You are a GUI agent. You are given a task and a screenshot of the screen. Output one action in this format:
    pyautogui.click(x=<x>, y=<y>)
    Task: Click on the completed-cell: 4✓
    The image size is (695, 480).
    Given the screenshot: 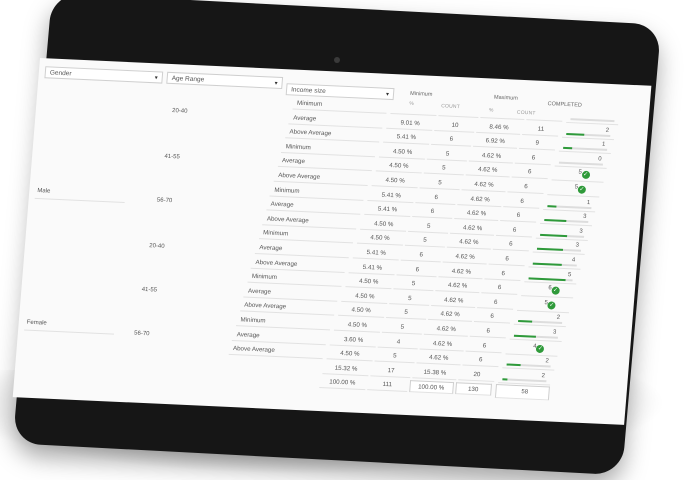 What is the action you would take?
    pyautogui.click(x=532, y=348)
    